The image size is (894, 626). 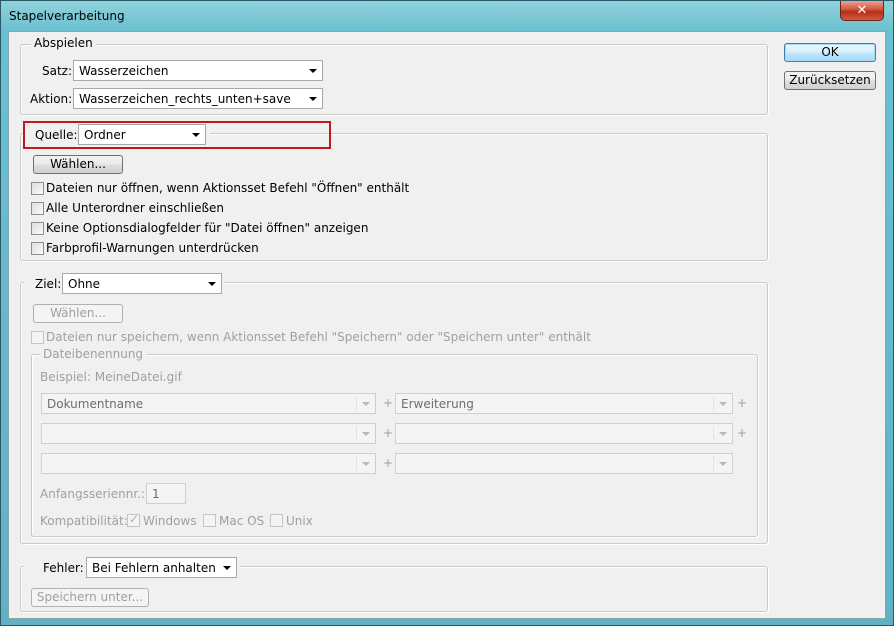 What do you see at coordinates (564, 433) in the screenshot?
I see `naming-row2-right-dropdown` at bounding box center [564, 433].